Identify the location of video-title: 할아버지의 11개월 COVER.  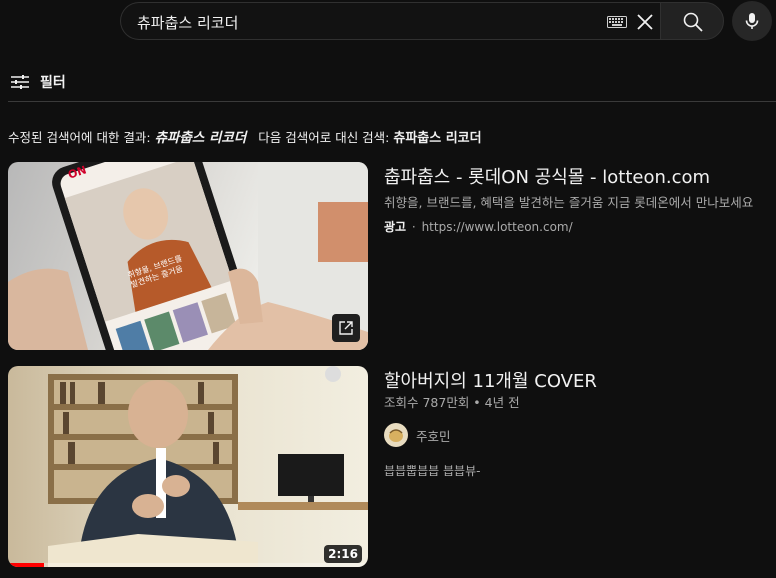
(490, 380).